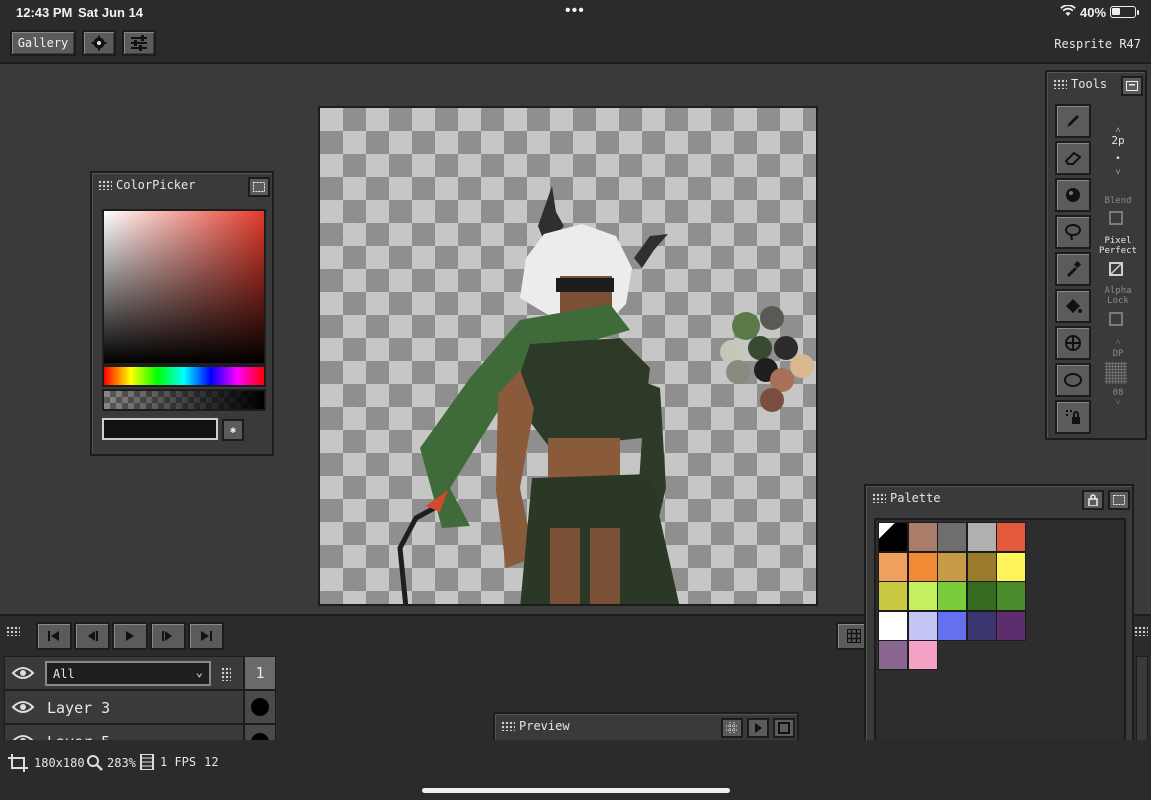 The image size is (1151, 800). Describe the element at coordinates (1142, 699) in the screenshot. I see `timeline-scrollbar` at that location.